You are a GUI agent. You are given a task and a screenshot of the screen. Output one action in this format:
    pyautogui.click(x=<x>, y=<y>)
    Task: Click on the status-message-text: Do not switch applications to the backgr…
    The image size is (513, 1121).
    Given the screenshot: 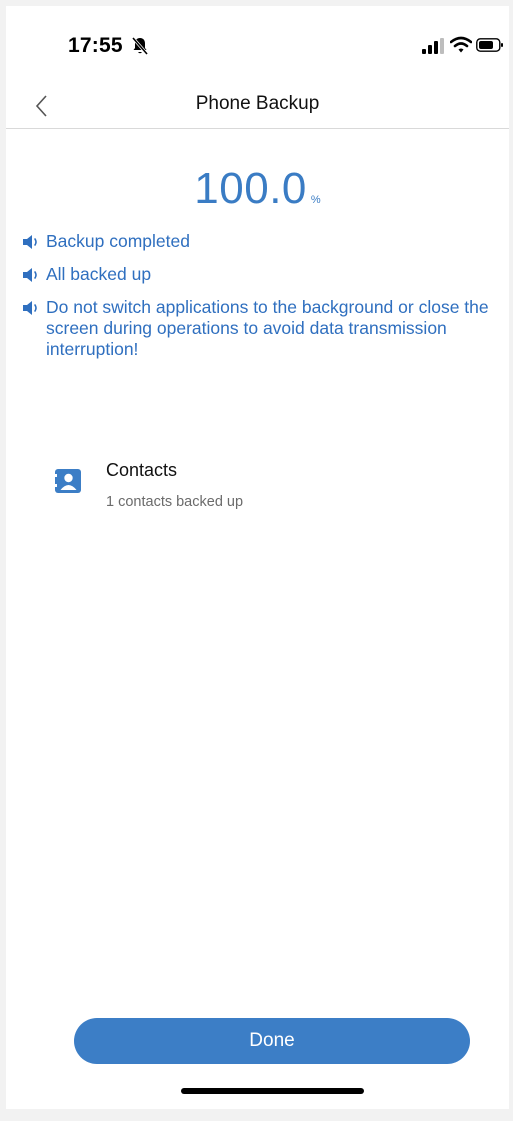 What is the action you would take?
    pyautogui.click(x=267, y=328)
    